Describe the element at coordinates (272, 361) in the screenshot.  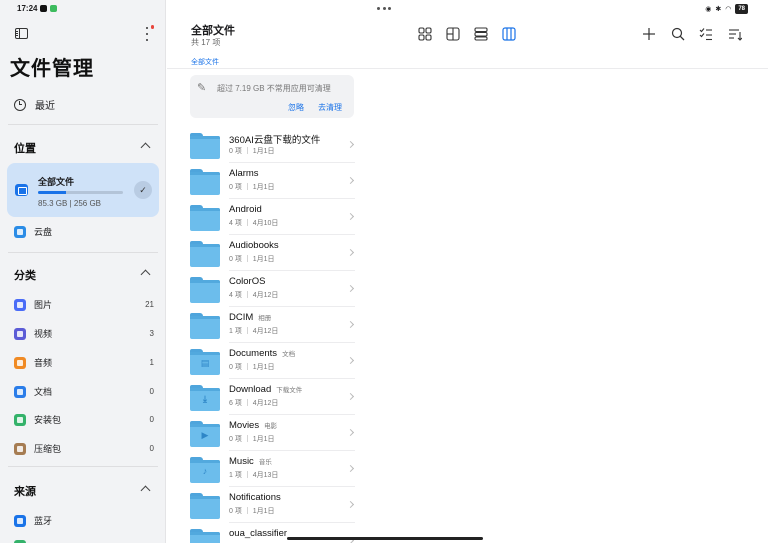
I see `file-row: ▤ Documents 文档 0 项 ｜ 1月1日` at that location.